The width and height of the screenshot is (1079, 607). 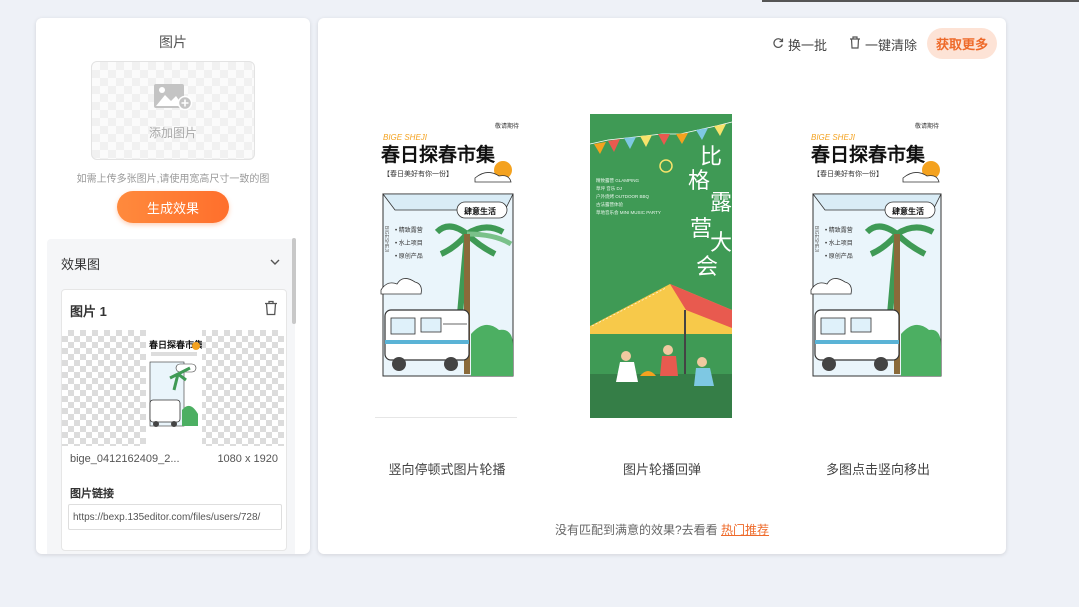 What do you see at coordinates (701, 228) in the screenshot?
I see `svg-text: 营` at bounding box center [701, 228].